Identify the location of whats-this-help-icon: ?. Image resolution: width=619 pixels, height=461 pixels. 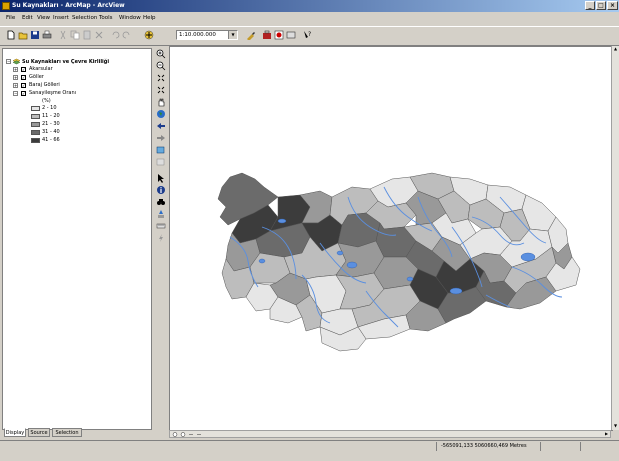
(307, 35).